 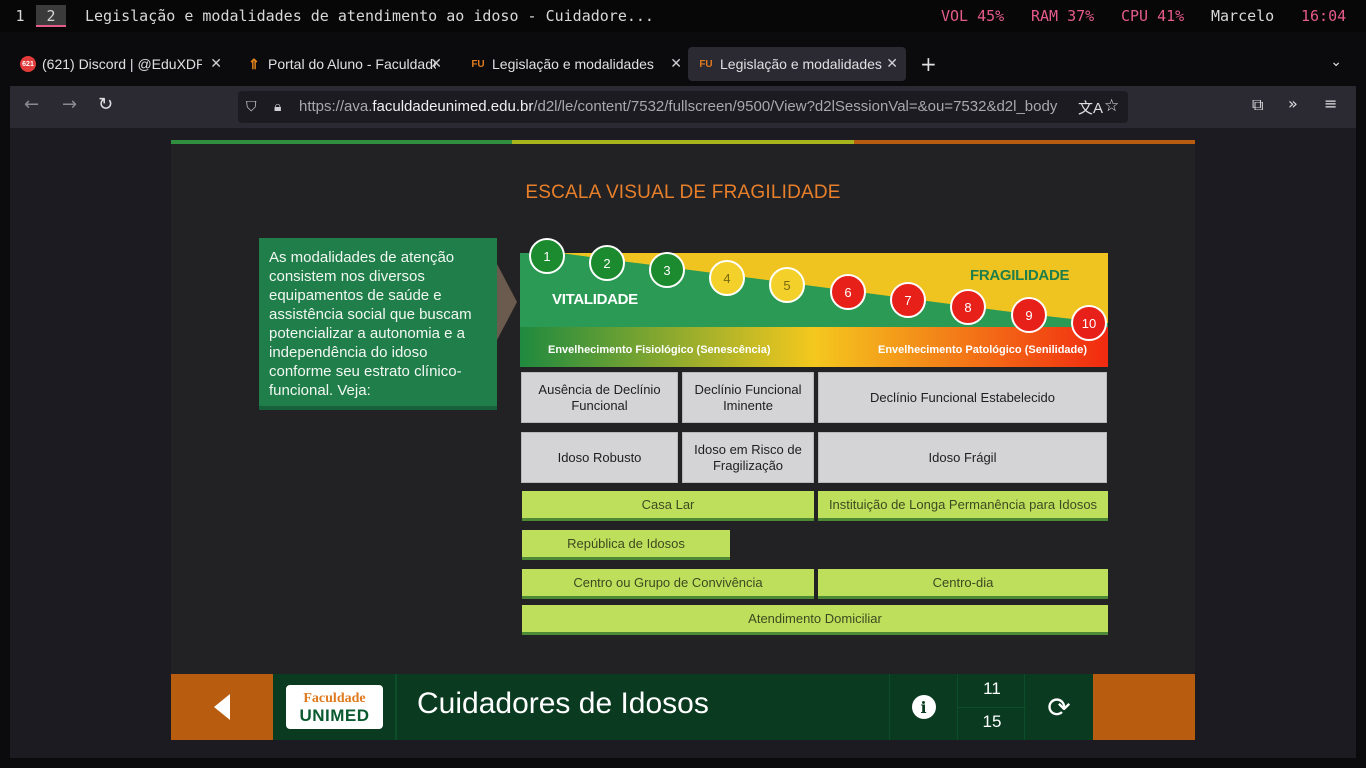 I want to click on tab-portal-aluno: ⇑ Portal do Aluno - Faculdade ✕, so click(x=343, y=64).